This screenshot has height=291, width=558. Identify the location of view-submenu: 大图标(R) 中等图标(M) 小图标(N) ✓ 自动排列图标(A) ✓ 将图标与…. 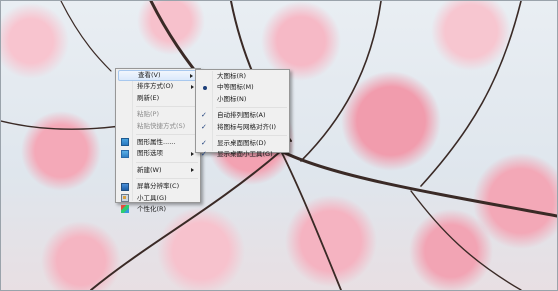
(242, 113).